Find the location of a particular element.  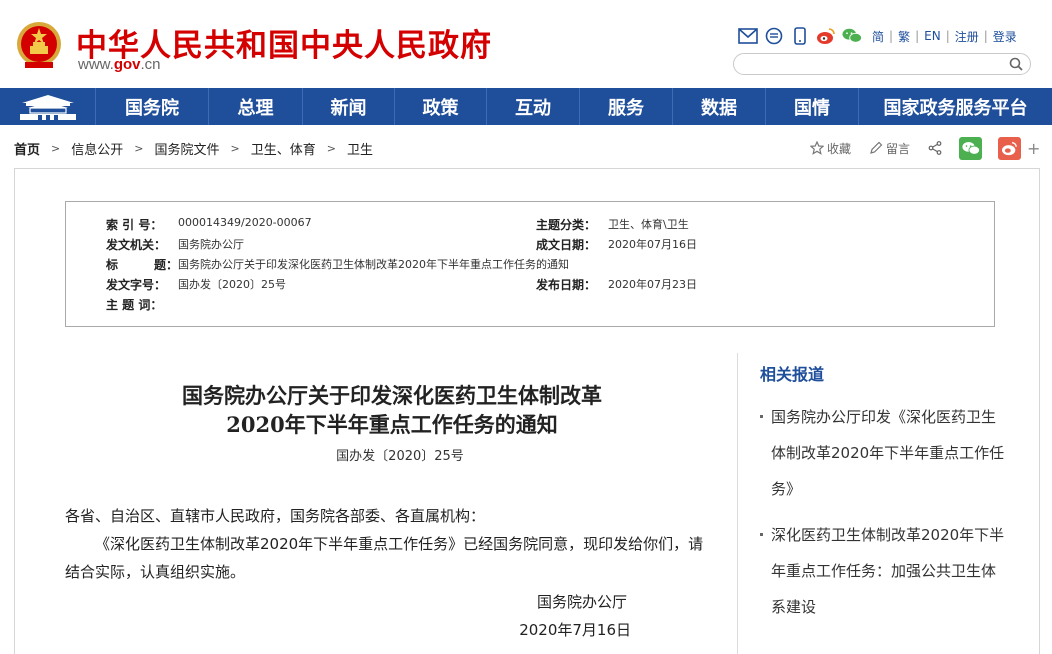

weibo-icon is located at coordinates (826, 36).